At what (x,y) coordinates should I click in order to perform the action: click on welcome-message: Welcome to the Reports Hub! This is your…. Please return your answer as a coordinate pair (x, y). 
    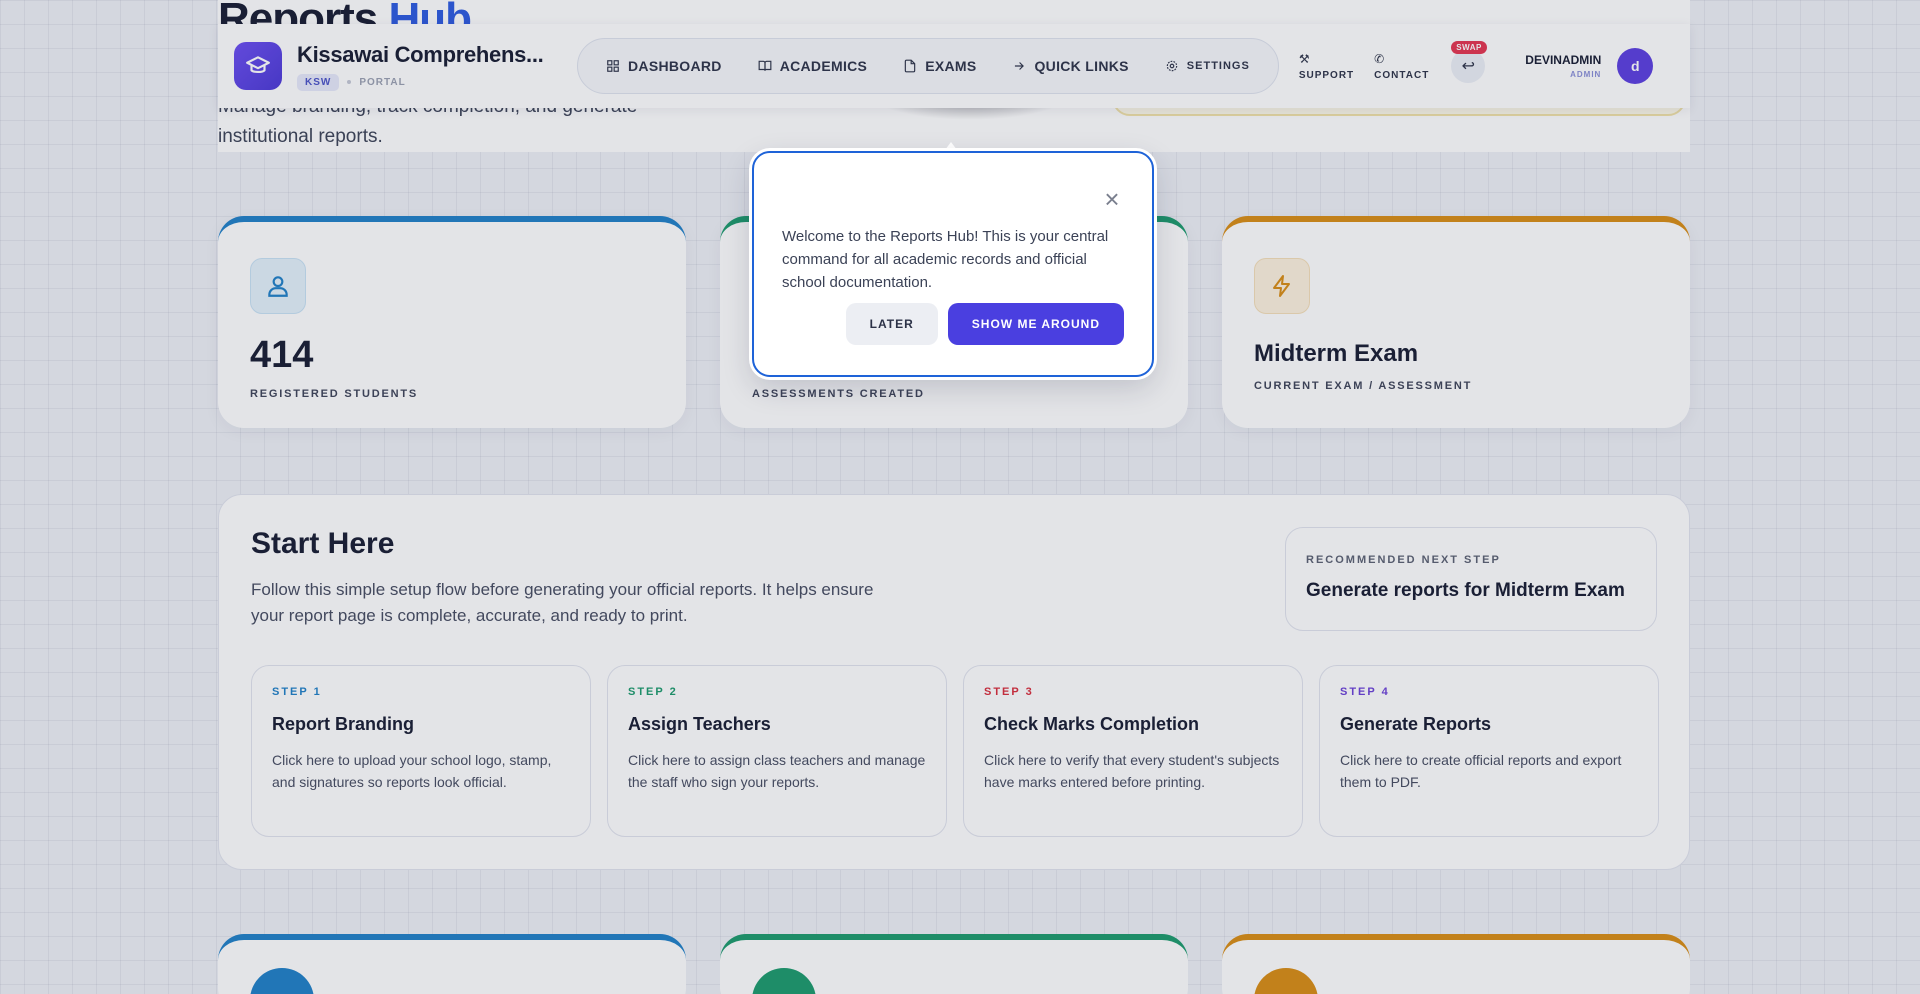
    Looking at the image, I should click on (945, 259).